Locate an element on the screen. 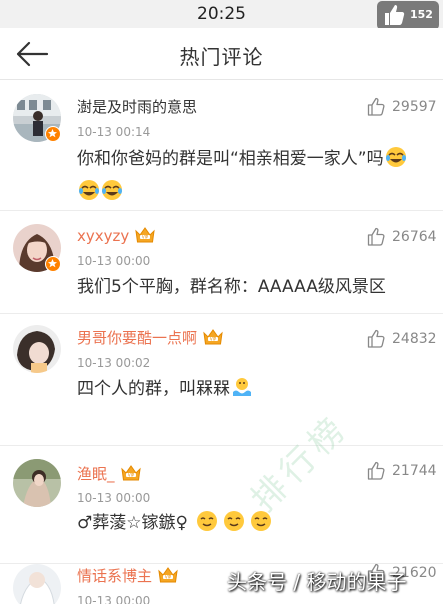 This screenshot has width=443, height=604. comment-time: 10-13 00:14 is located at coordinates (114, 132).